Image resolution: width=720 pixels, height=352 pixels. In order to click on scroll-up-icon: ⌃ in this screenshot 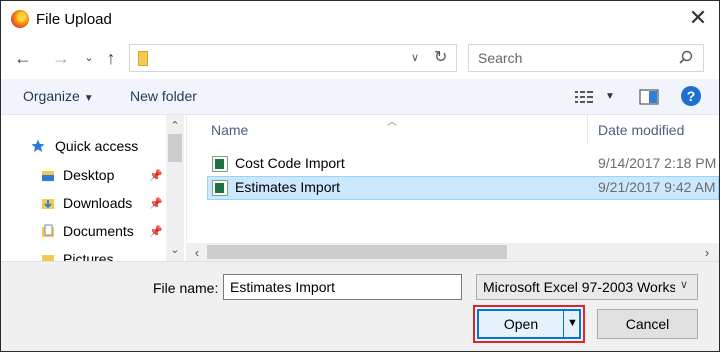, I will do `click(175, 125)`.